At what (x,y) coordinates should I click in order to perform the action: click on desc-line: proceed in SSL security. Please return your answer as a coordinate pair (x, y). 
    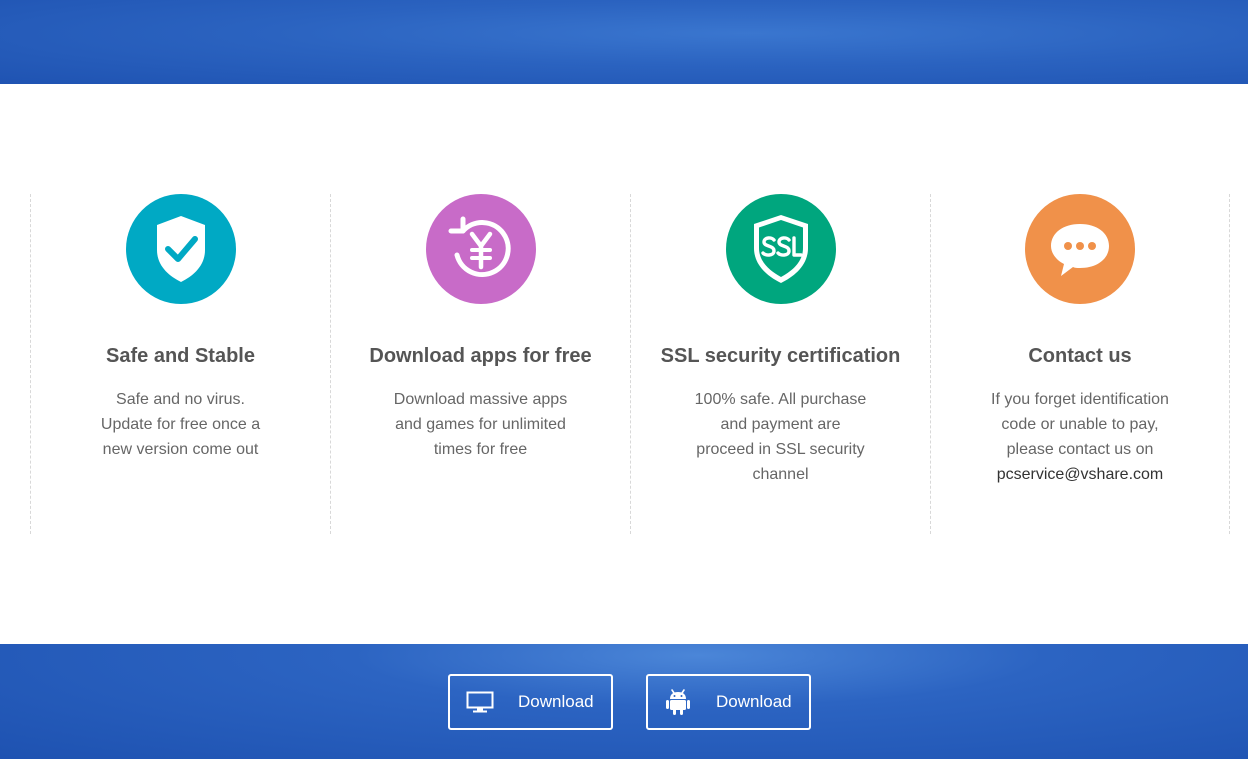
    Looking at the image, I should click on (780, 449).